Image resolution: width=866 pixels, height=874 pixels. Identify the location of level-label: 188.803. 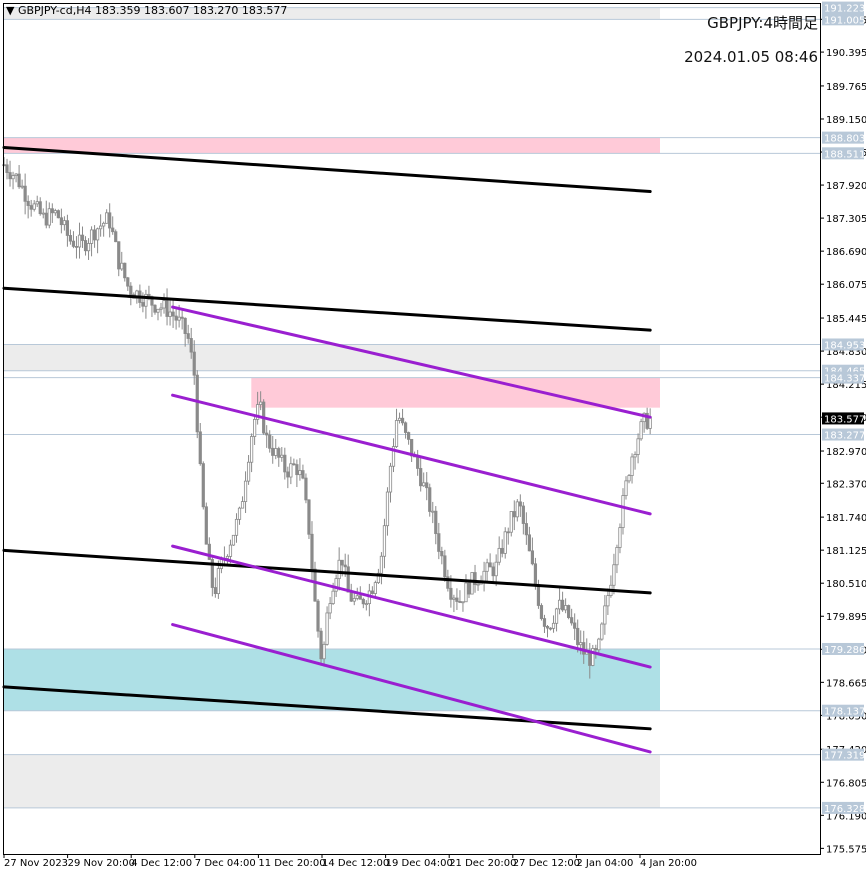
(844, 139).